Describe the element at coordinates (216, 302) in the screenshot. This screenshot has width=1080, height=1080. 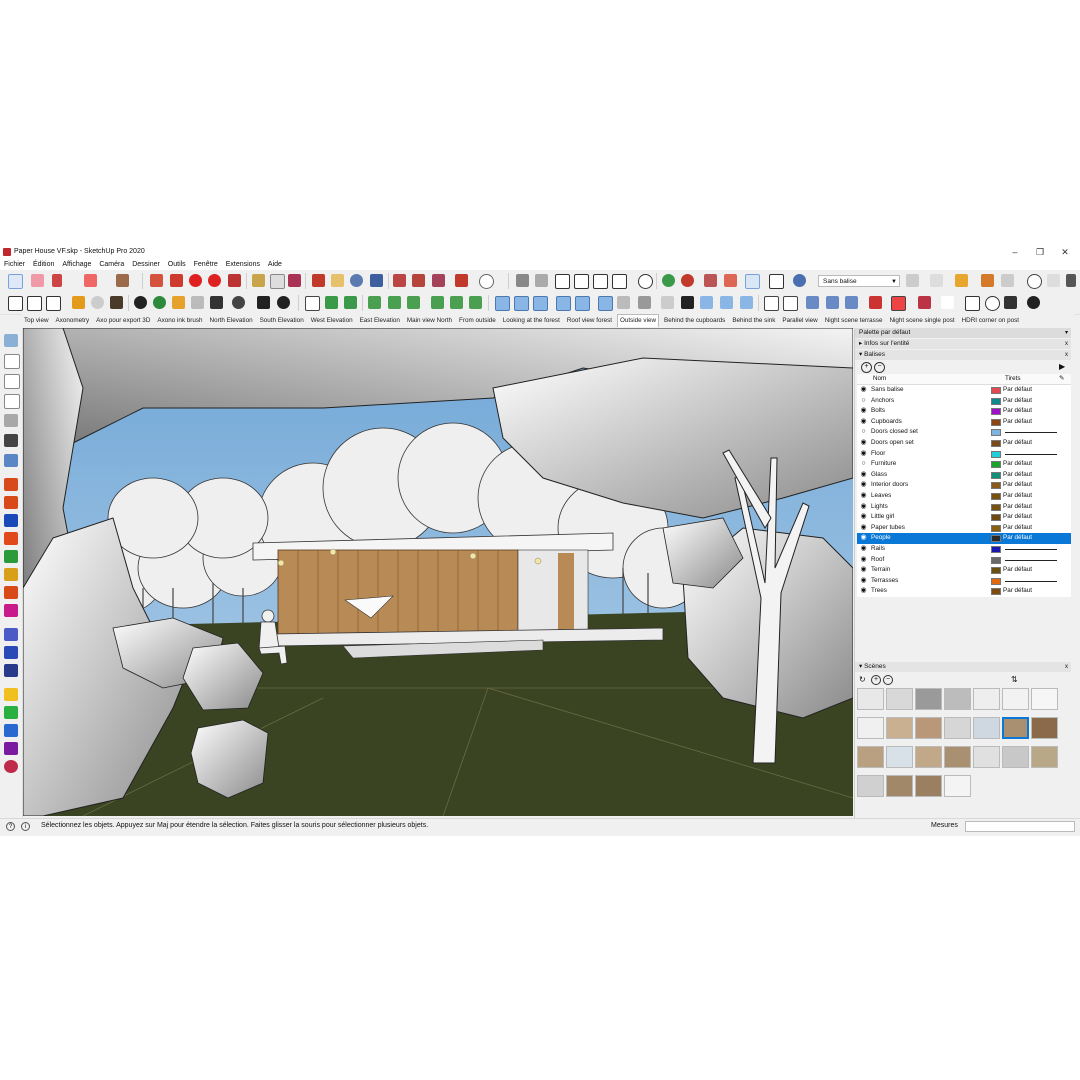
I see `dome-icon` at that location.